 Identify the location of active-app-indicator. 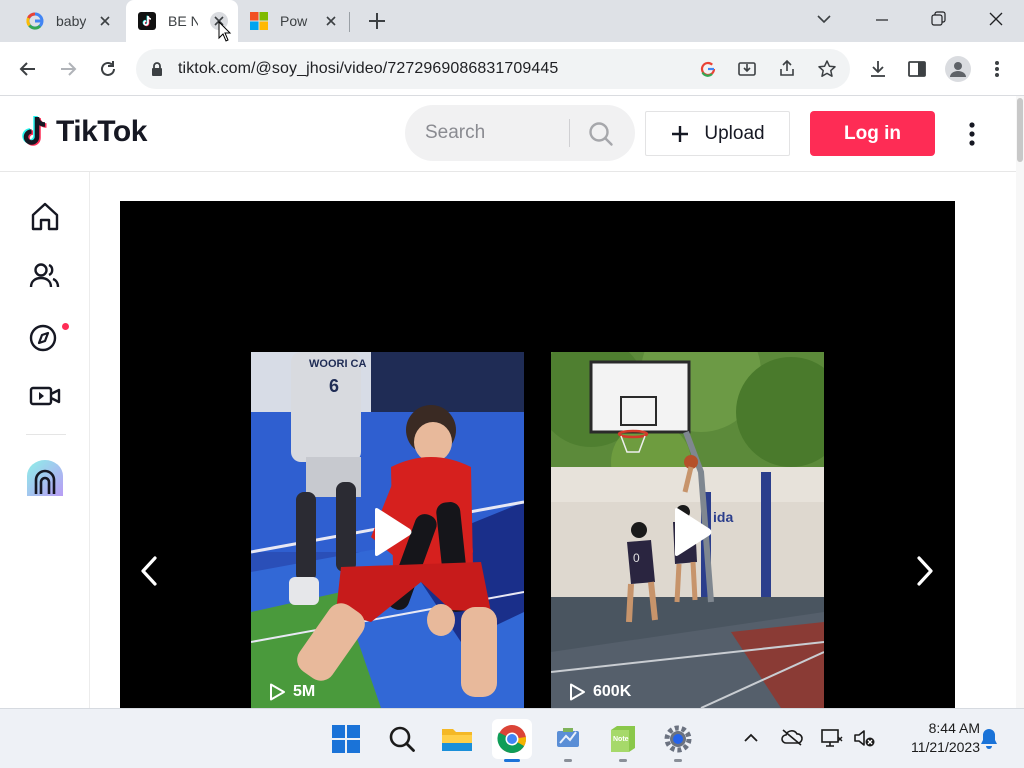
(512, 760).